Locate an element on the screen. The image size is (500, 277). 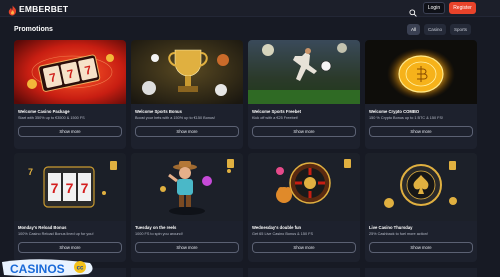
promo-description: 150 % Crypto Bonus up to 1 BTC & 150 FS! is located at coordinates (406, 118).